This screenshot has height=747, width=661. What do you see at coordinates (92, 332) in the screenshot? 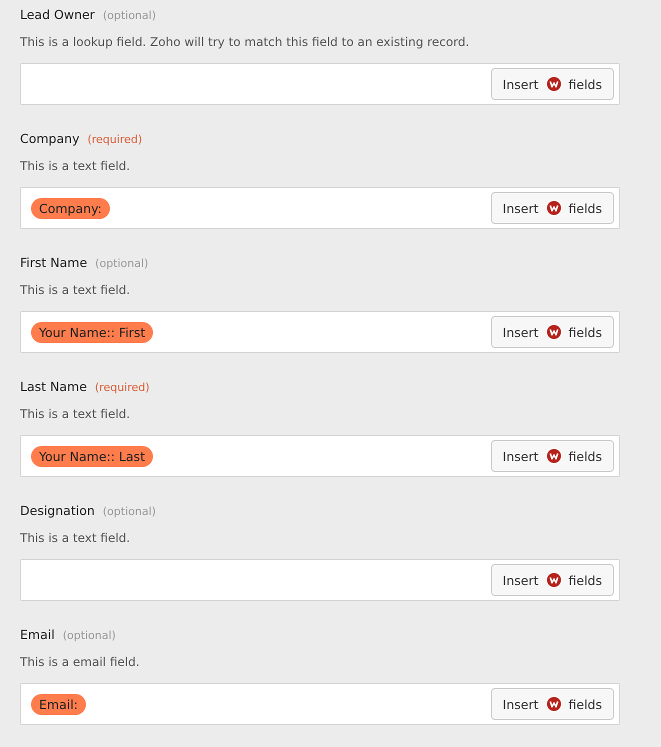
I see `field-token: Your Name:: First` at bounding box center [92, 332].